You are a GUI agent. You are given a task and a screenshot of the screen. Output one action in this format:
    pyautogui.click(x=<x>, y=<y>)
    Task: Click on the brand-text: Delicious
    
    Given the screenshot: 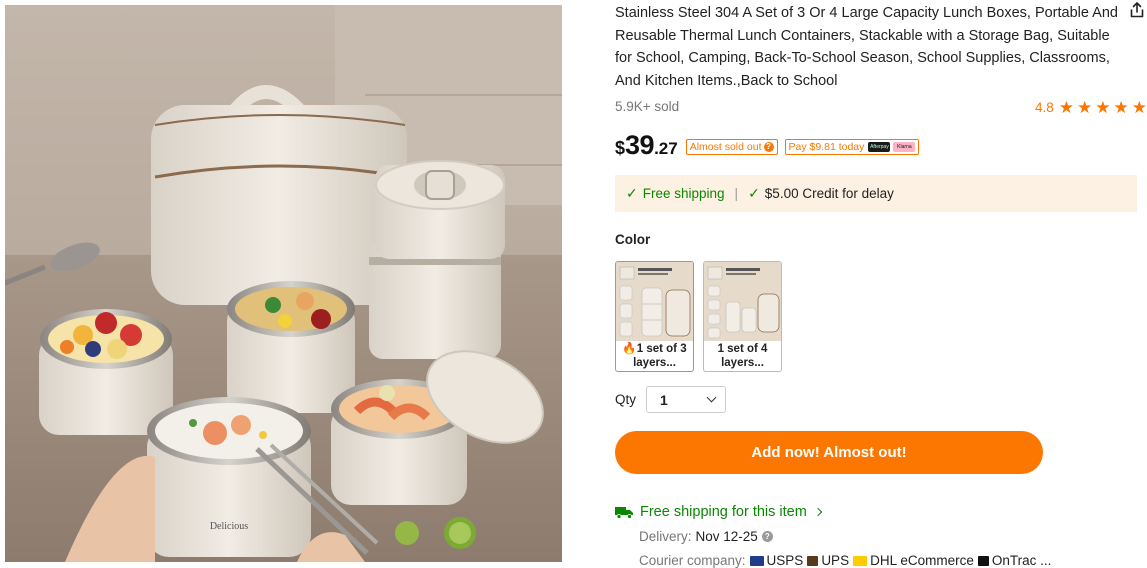 What is the action you would take?
    pyautogui.click(x=229, y=526)
    